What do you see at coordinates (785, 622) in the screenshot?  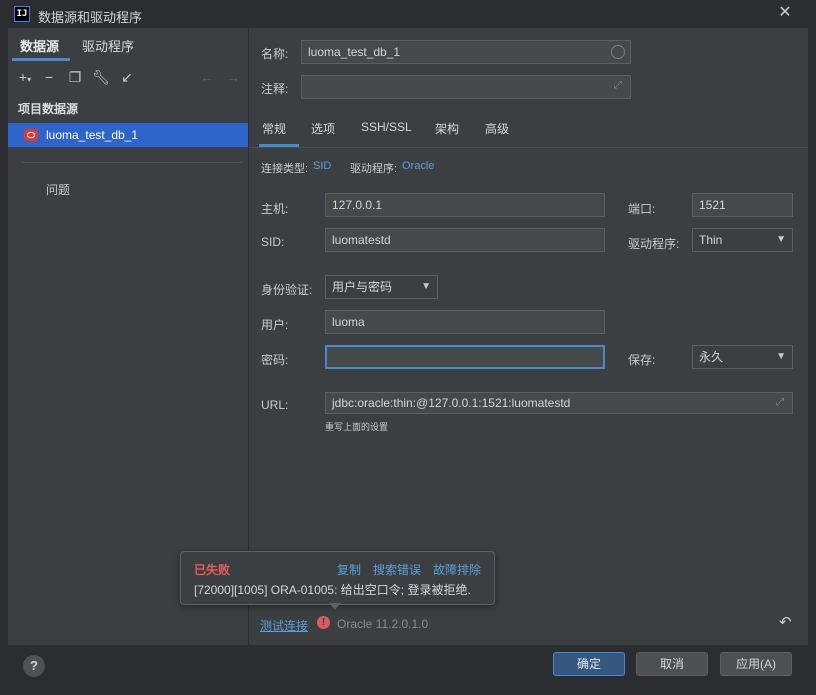 I see `revert-icon: ↶` at bounding box center [785, 622].